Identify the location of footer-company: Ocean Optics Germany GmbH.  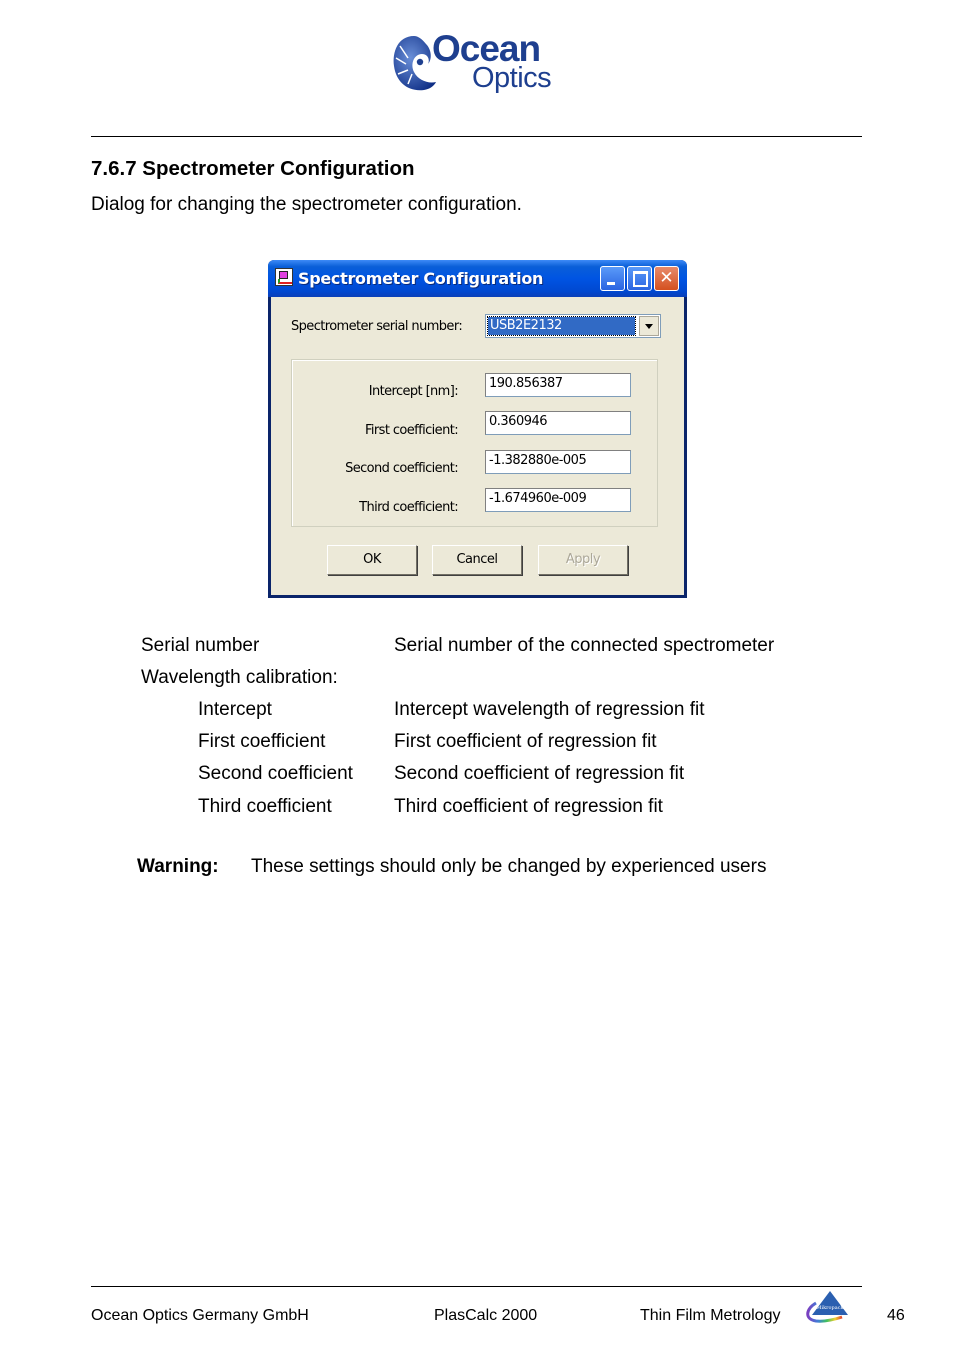
(200, 1315).